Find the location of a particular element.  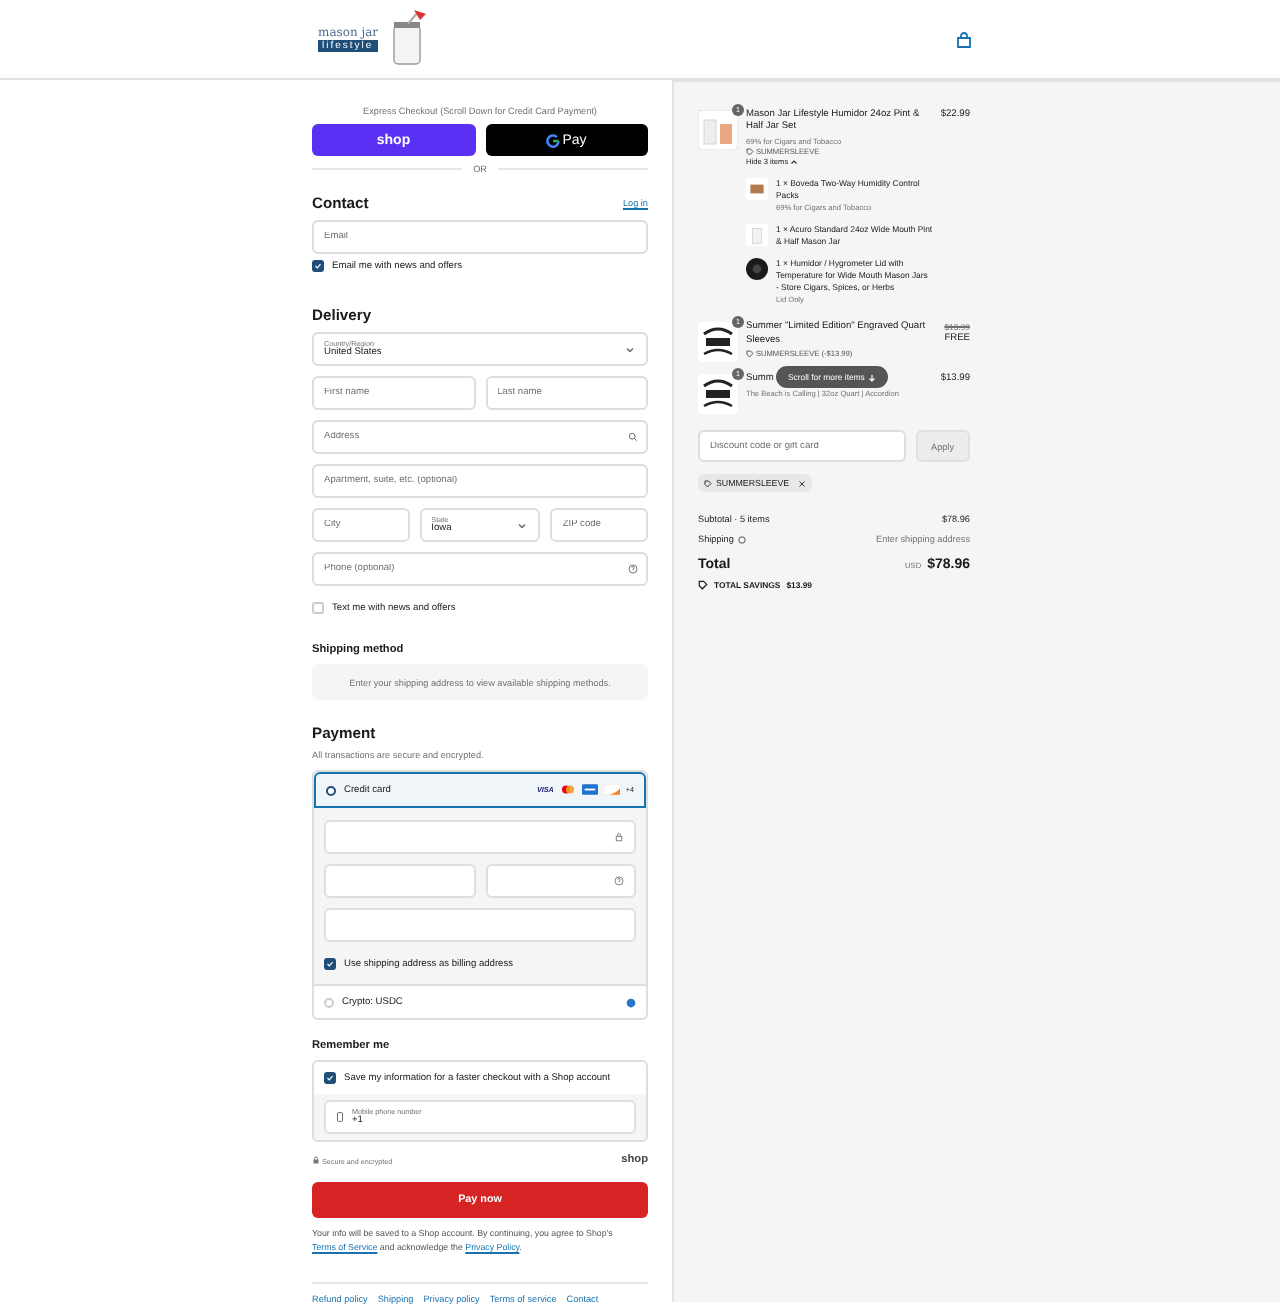

shopping-bag-icon is located at coordinates (964, 39).